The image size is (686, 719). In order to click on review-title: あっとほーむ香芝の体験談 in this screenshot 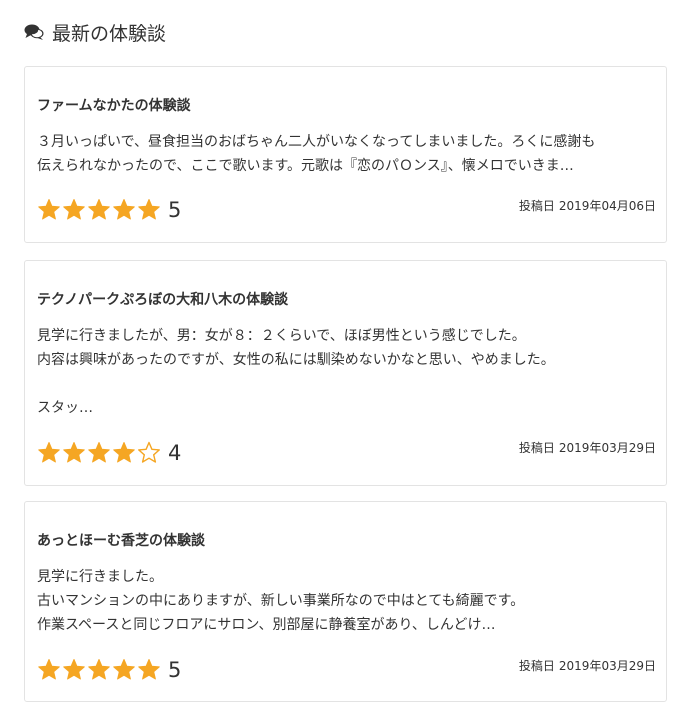, I will do `click(121, 540)`.